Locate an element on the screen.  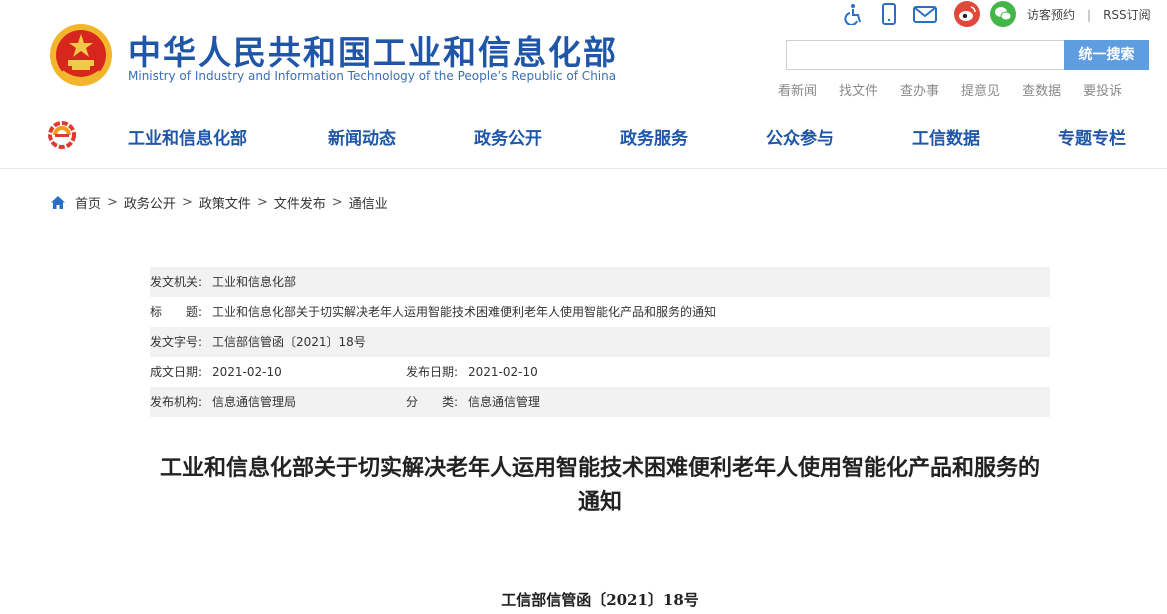
nav-item-government-services: 政务服务 is located at coordinates (654, 136).